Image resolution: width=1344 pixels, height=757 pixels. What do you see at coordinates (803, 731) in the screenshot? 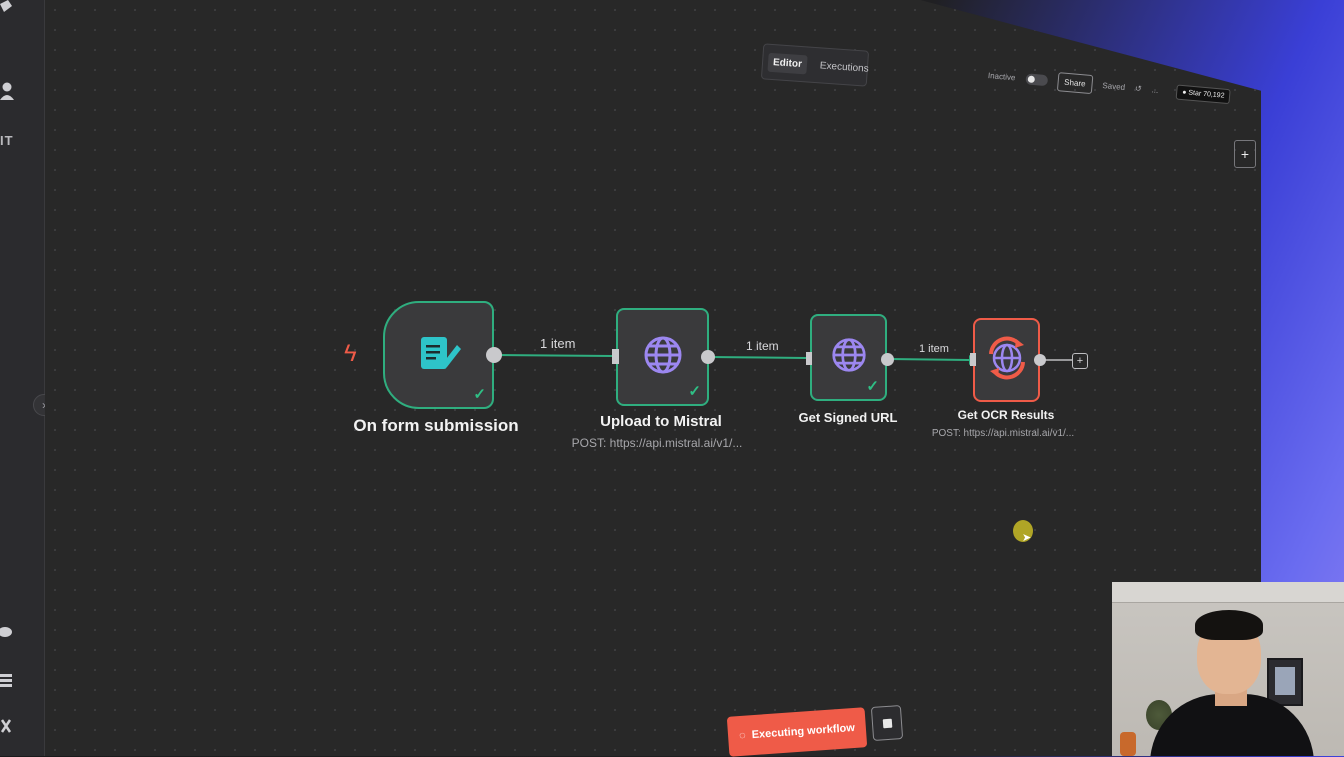
I see `executing-label: Executing workflow` at bounding box center [803, 731].